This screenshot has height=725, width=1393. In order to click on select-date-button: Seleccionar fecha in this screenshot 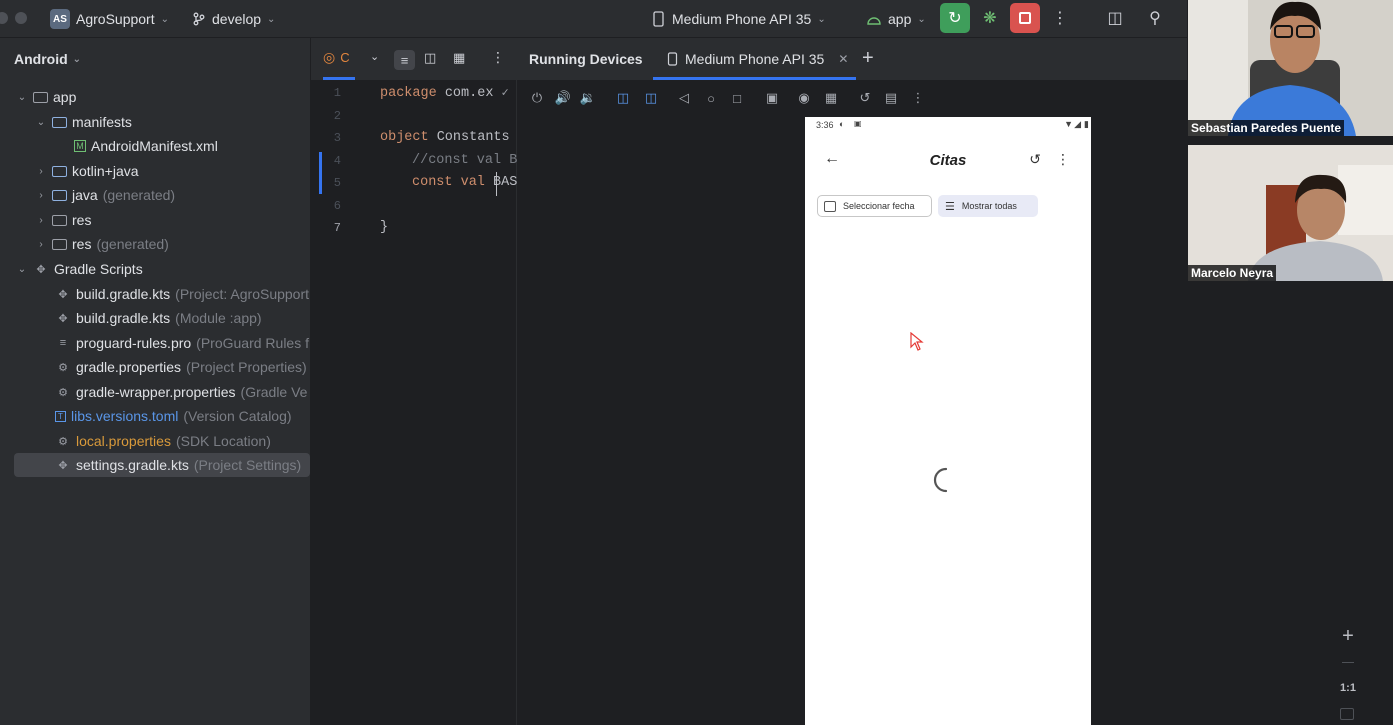, I will do `click(874, 206)`.